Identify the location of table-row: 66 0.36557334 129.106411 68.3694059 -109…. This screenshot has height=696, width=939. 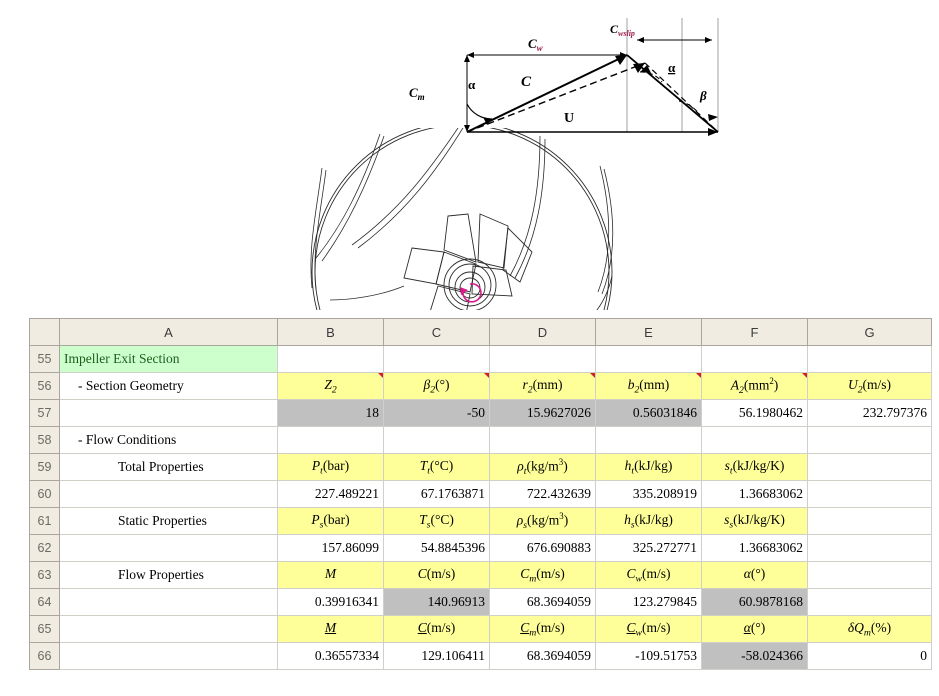
(480, 656).